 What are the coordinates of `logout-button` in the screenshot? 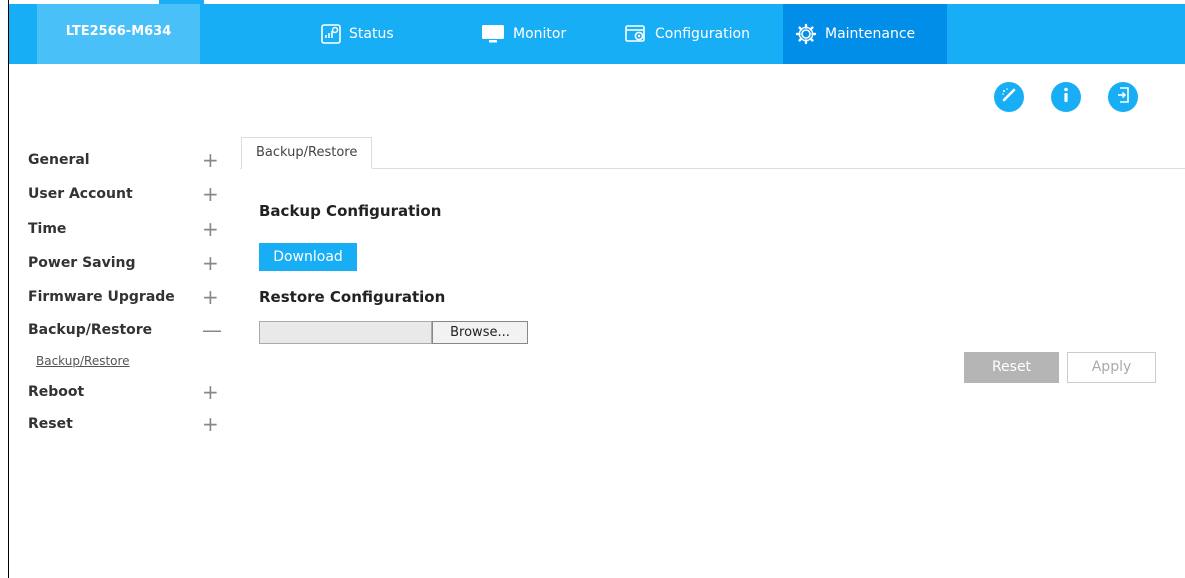 It's located at (1123, 97).